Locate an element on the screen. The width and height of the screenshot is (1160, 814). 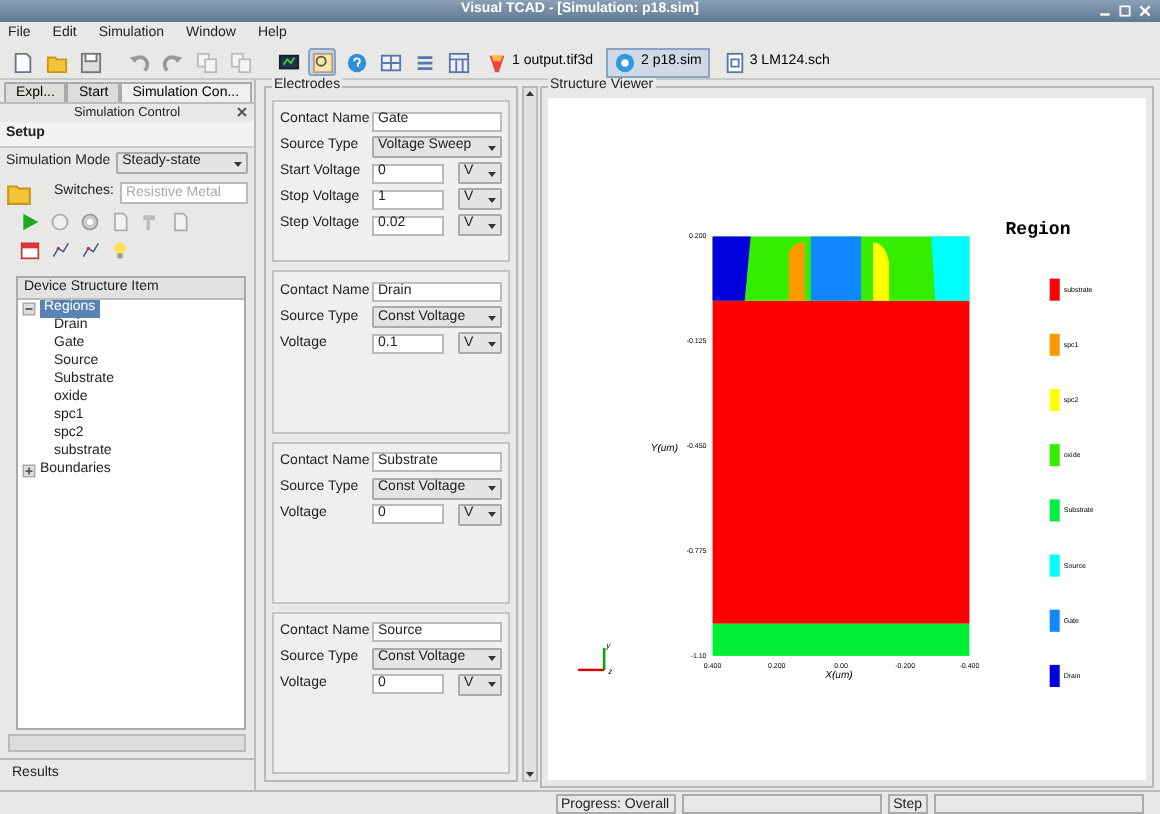
expand-icon is located at coordinates (29, 471).